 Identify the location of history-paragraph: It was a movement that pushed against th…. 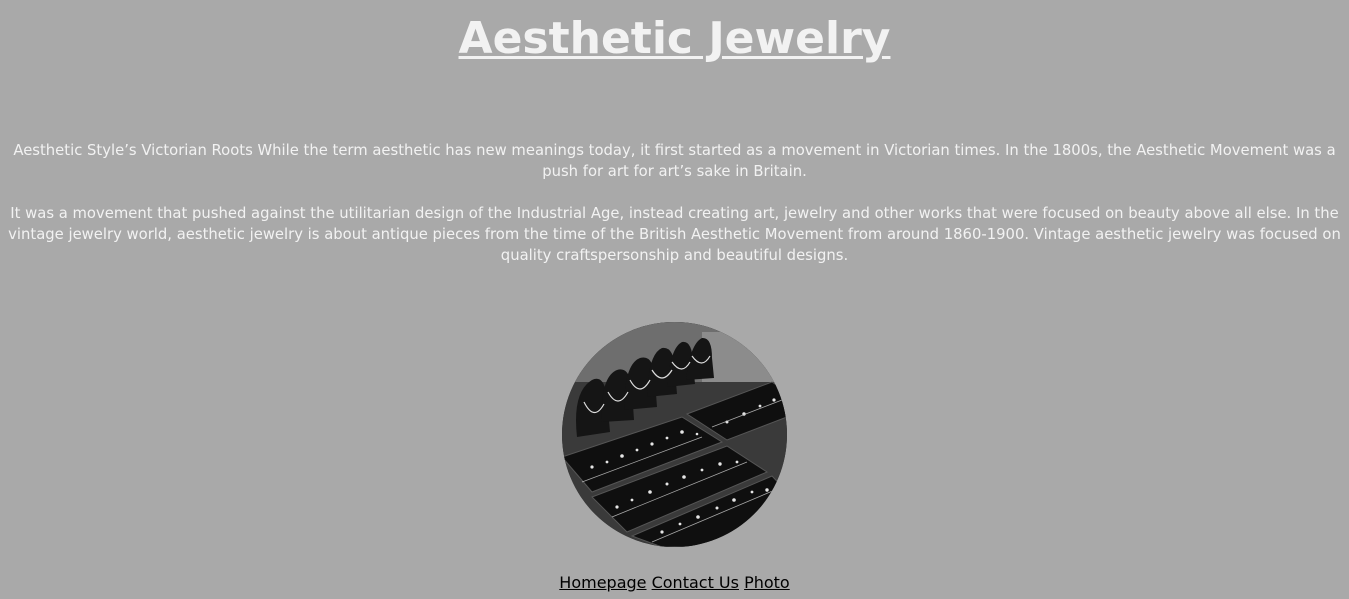
(674, 234).